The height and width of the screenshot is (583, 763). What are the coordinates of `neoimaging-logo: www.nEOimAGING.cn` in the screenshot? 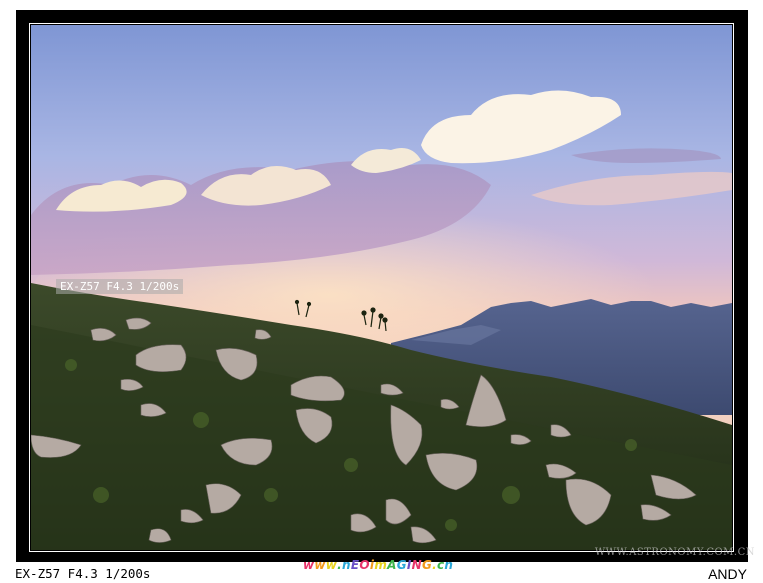 It's located at (378, 565).